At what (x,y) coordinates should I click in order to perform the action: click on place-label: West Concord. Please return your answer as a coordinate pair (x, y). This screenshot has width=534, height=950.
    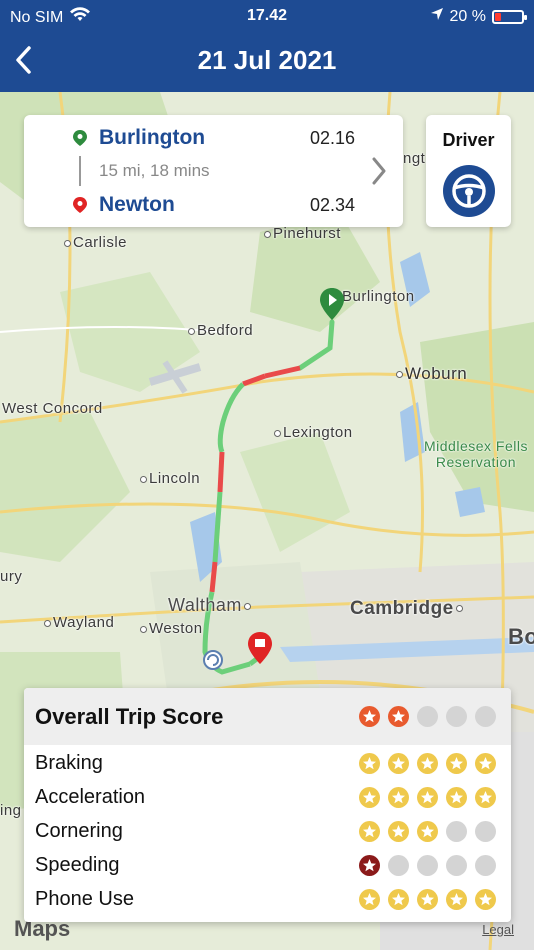
    Looking at the image, I should click on (52, 408).